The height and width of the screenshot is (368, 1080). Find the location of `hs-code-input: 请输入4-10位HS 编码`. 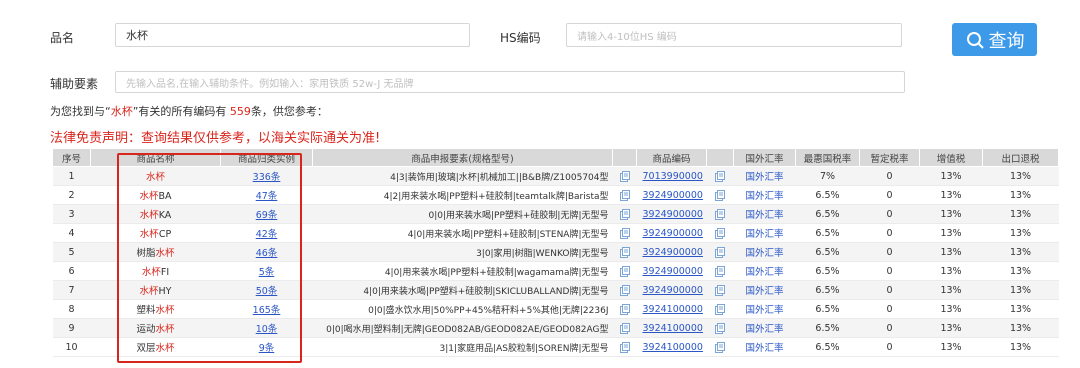

hs-code-input: 请输入4-10位HS 编码 is located at coordinates (734, 35).